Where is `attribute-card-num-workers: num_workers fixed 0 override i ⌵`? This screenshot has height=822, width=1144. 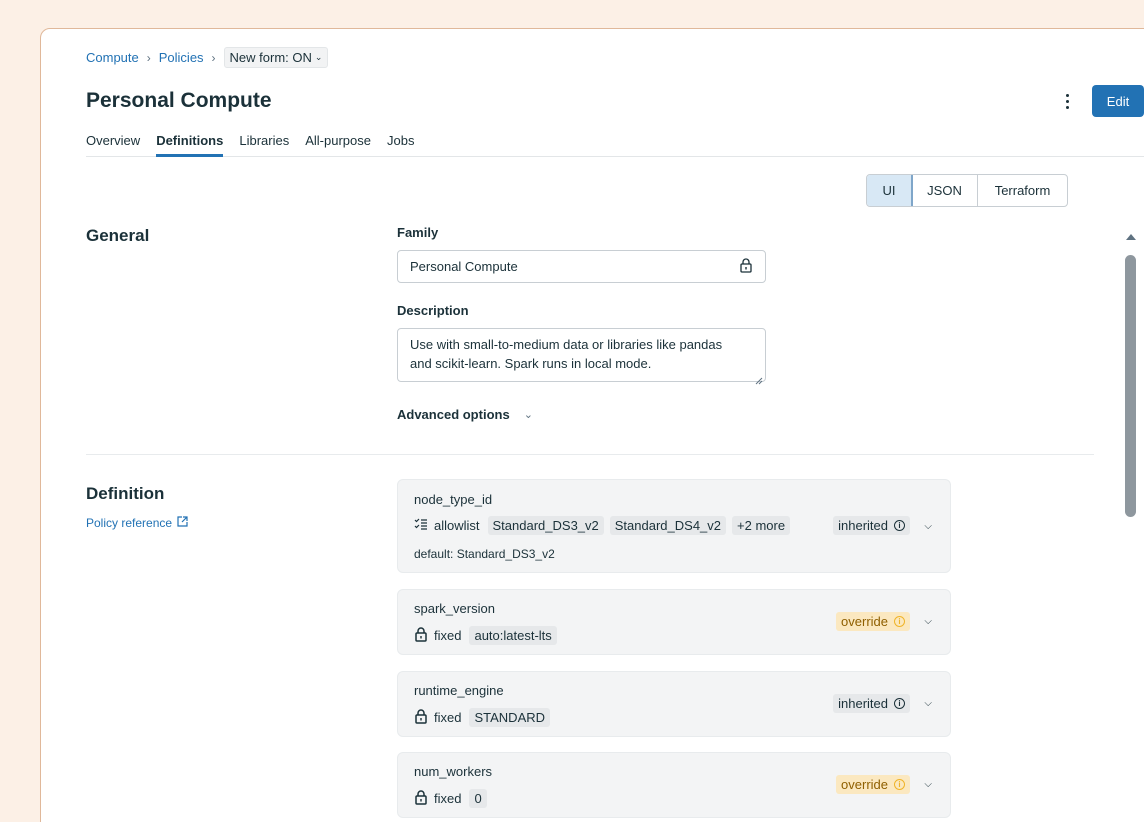 attribute-card-num-workers: num_workers fixed 0 override i ⌵ is located at coordinates (674, 785).